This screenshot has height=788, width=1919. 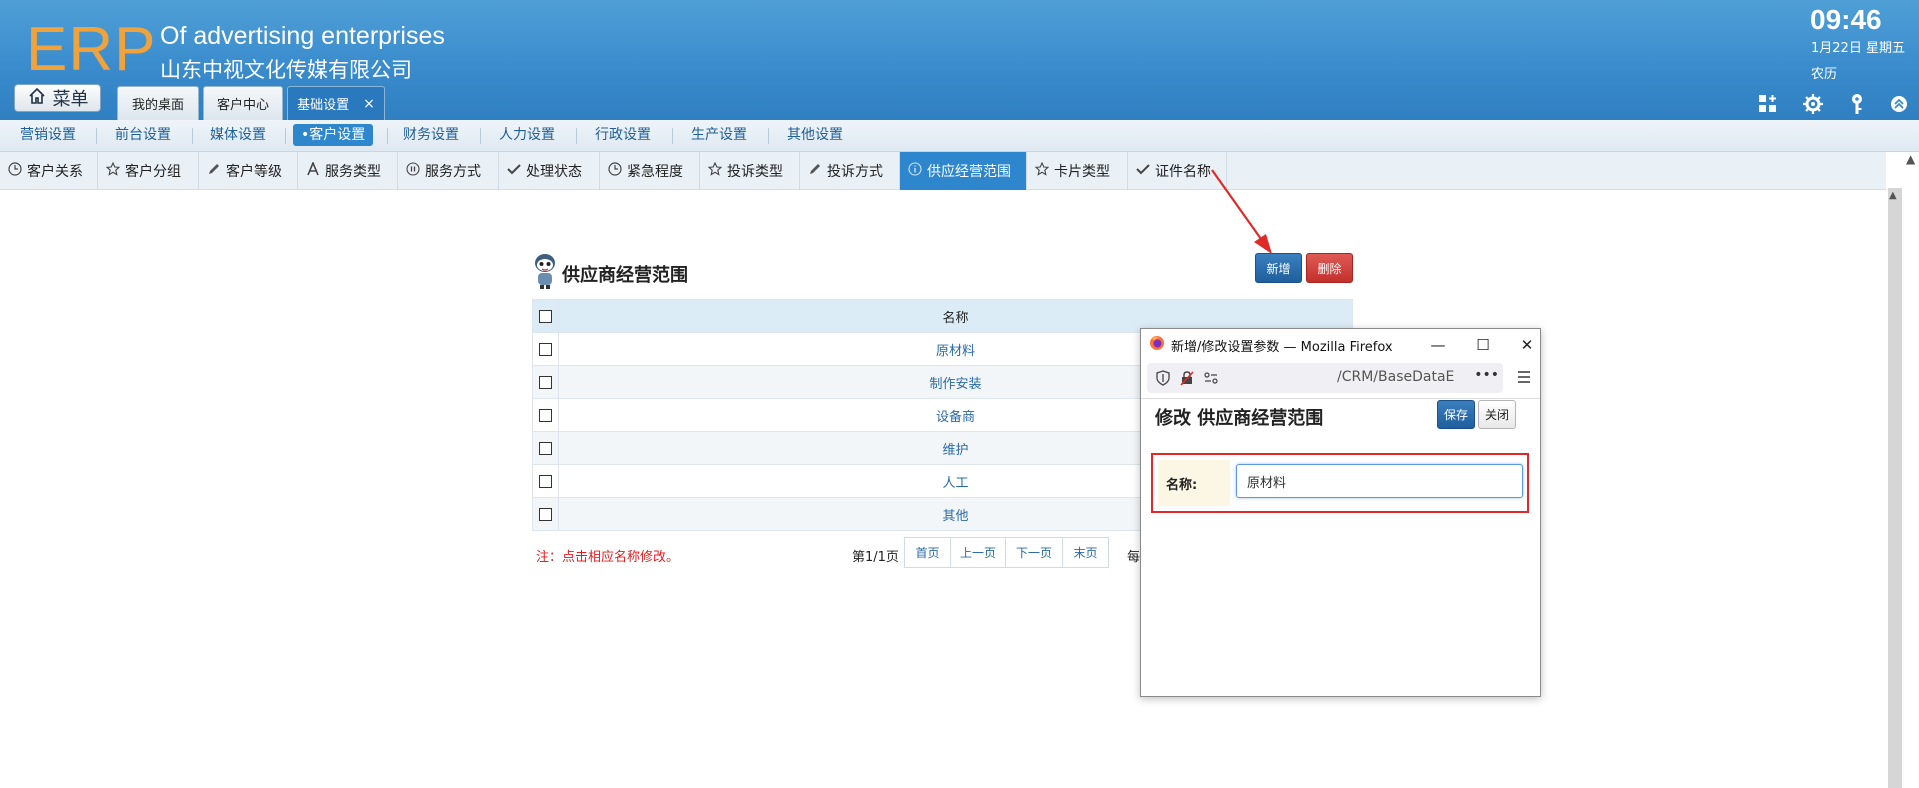 I want to click on url-text: /CRM/BaseDataE, so click(x=1396, y=377).